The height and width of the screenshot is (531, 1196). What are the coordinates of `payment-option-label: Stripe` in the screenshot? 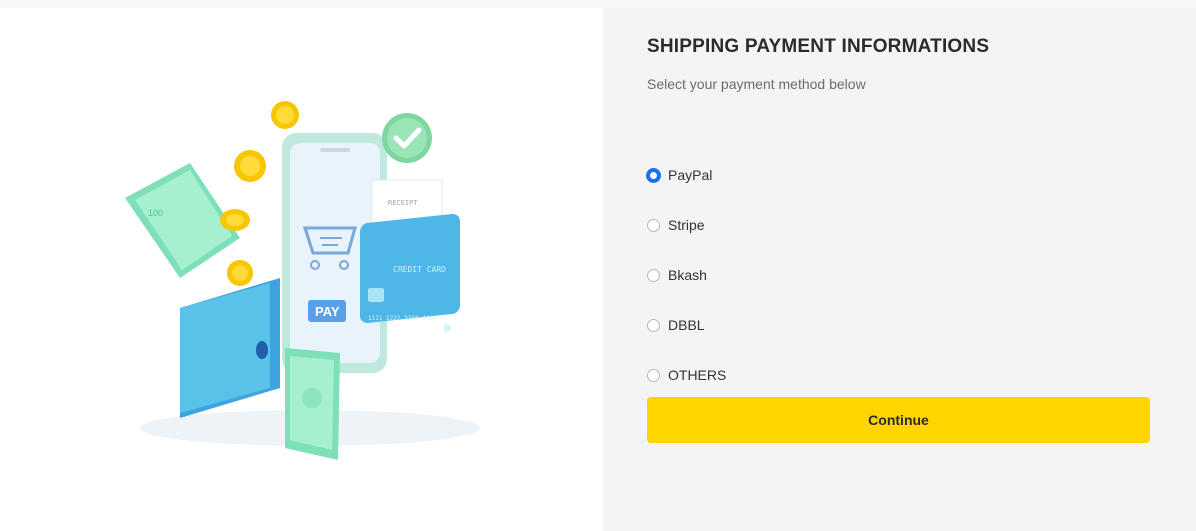 It's located at (686, 225).